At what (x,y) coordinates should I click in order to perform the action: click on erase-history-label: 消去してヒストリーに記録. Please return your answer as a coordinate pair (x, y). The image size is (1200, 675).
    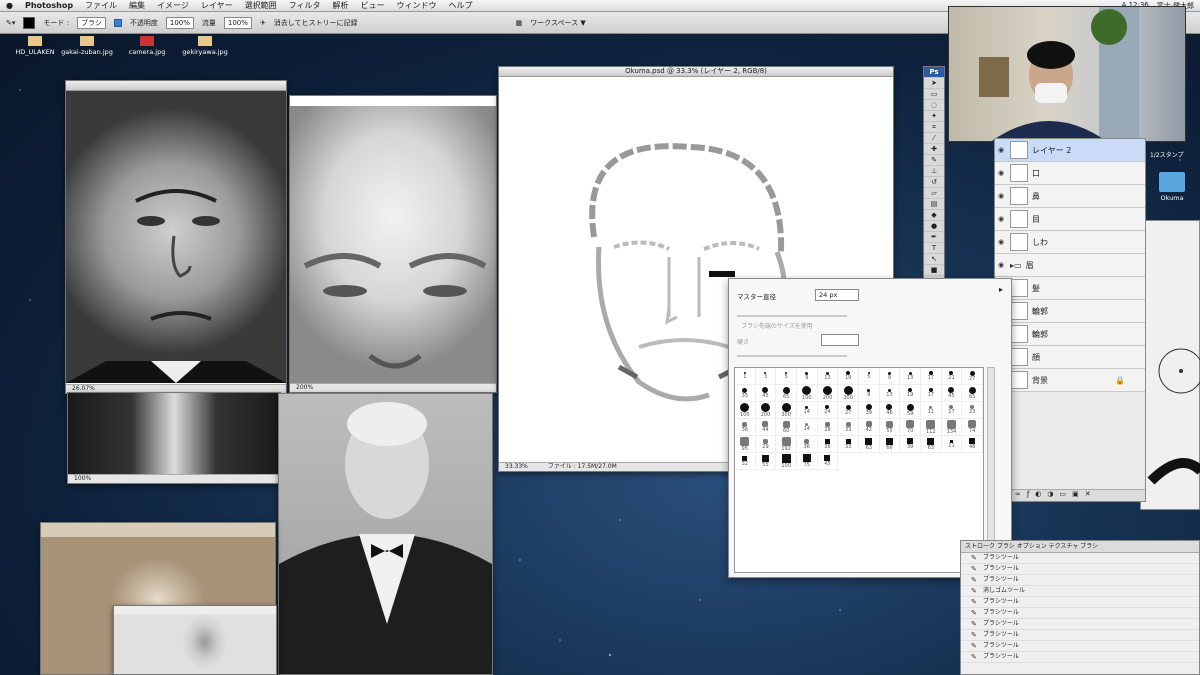
    Looking at the image, I should click on (316, 23).